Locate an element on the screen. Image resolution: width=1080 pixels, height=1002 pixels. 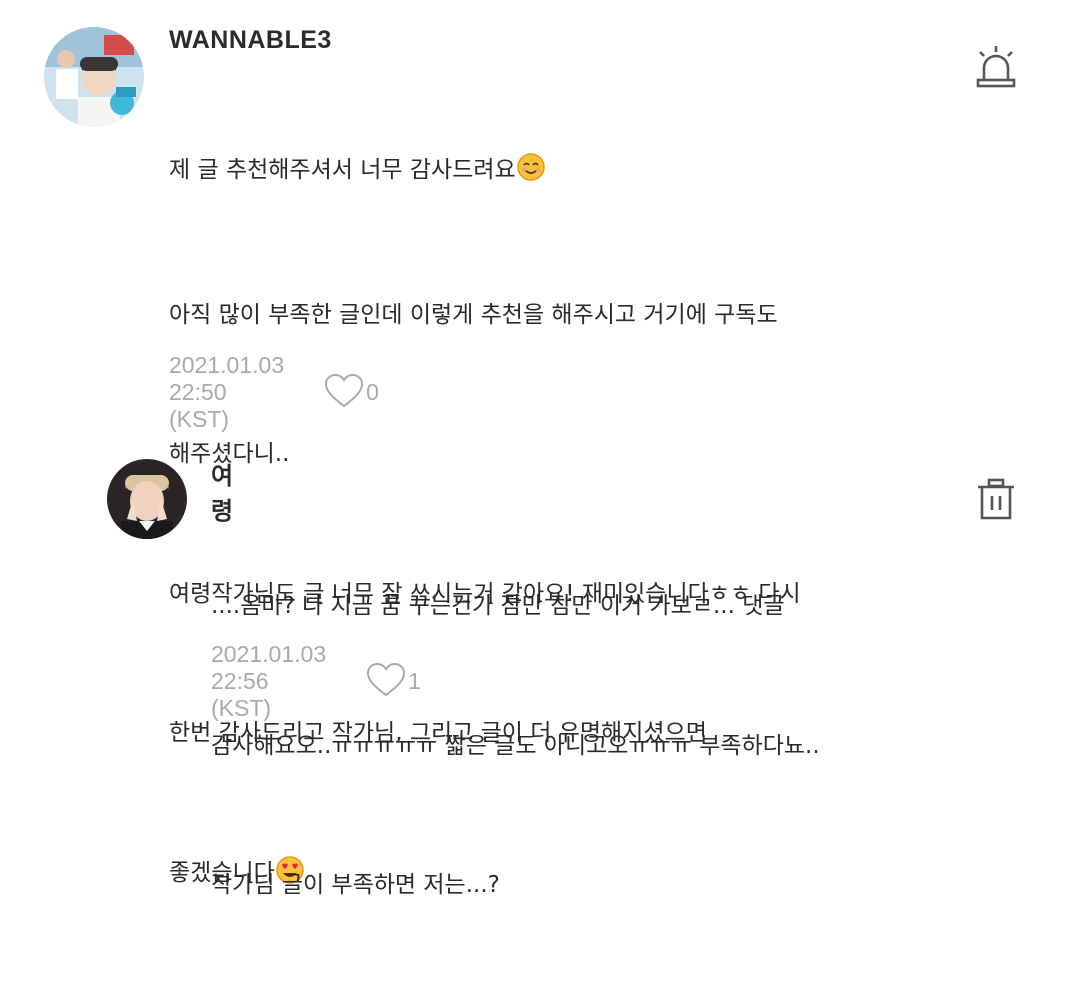
comment-line: 작가님 글이 부족하면 저는...? is located at coordinates (355, 885).